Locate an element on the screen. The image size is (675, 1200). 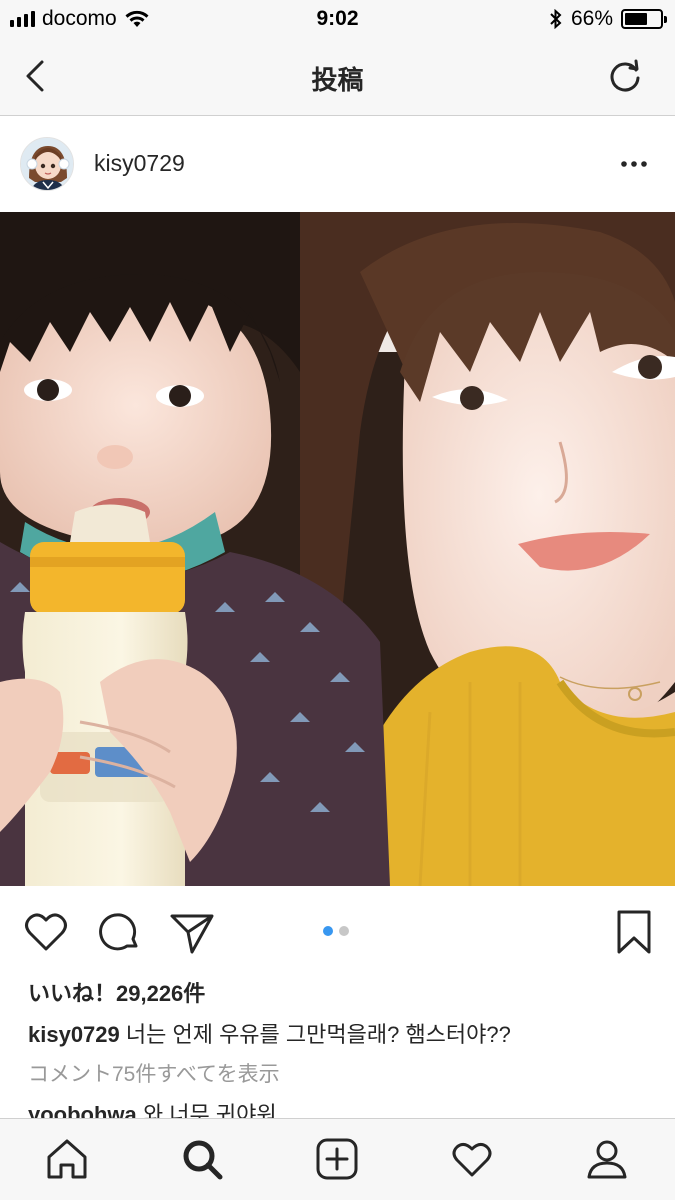
post-caption: kisy0729 너는 언제 우유를 그만먹을래? 햄스터야?? is located at coordinates (269, 1033).